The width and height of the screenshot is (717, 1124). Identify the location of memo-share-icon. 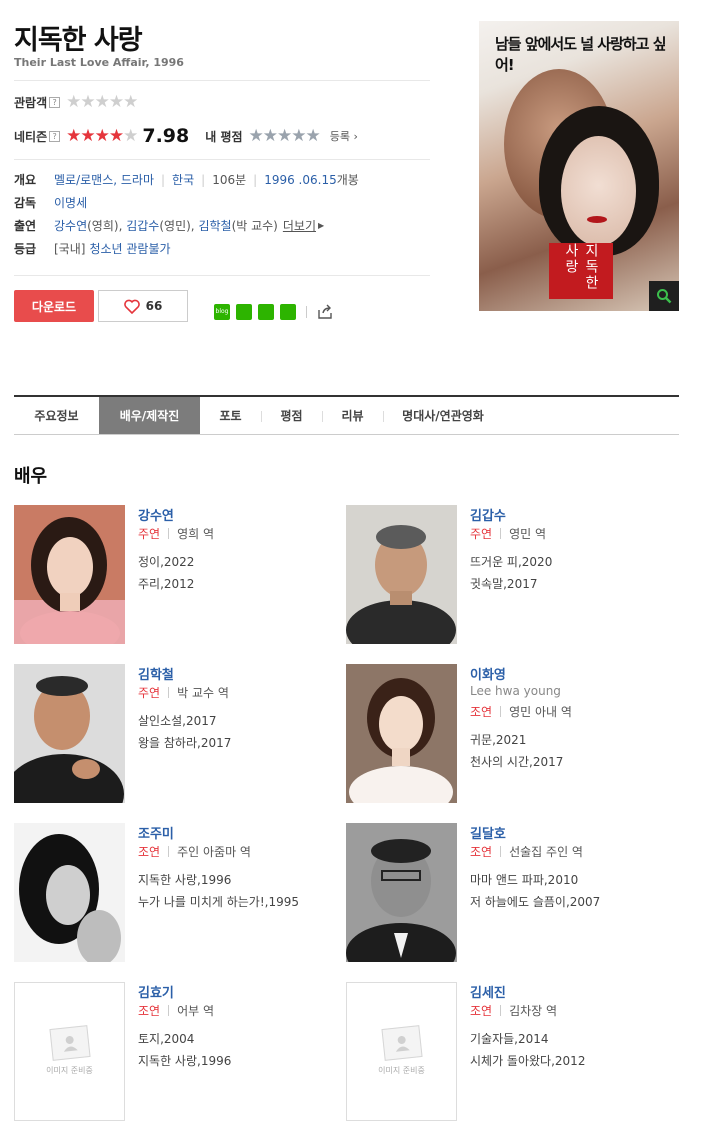
(288, 312).